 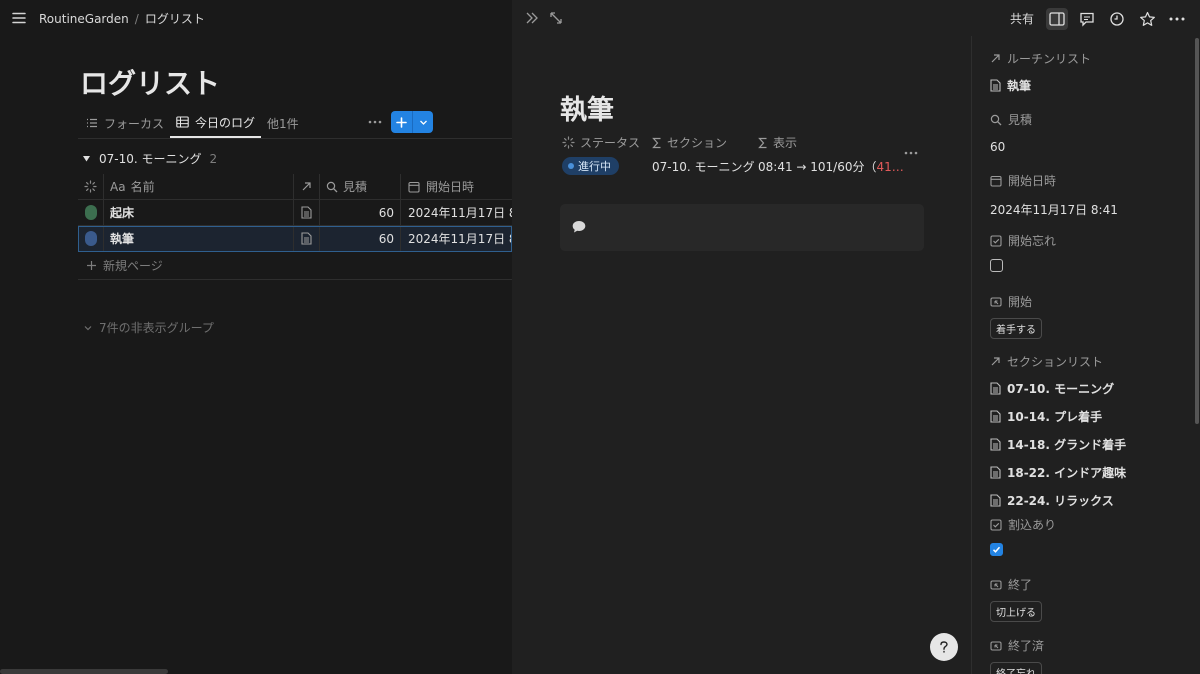 I want to click on triangle-down-icon, so click(x=86, y=158).